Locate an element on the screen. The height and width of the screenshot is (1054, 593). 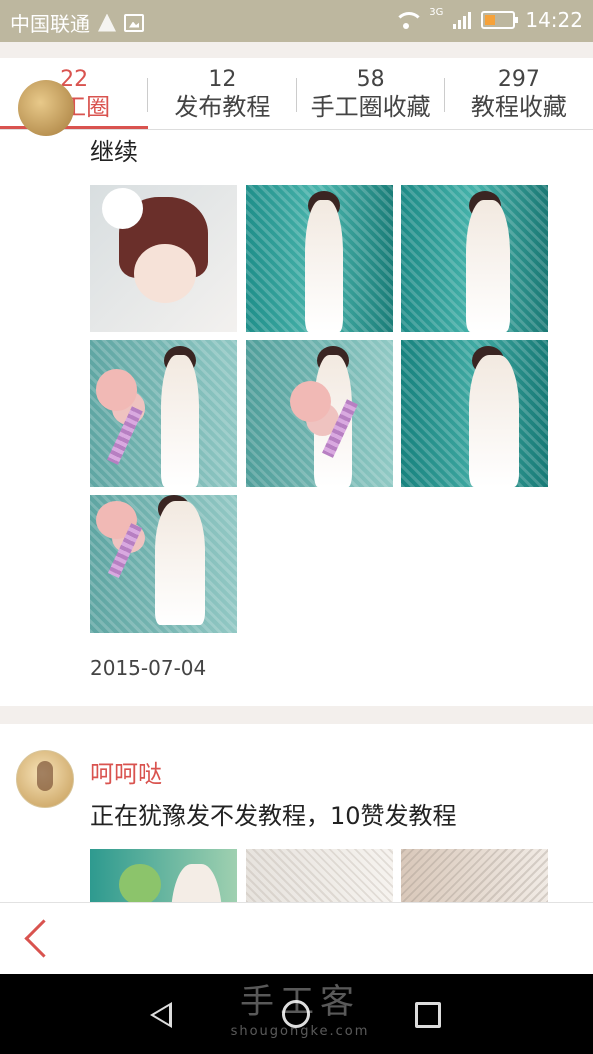
tab-label: 手工圈收藏 is located at coordinates (370, 107).